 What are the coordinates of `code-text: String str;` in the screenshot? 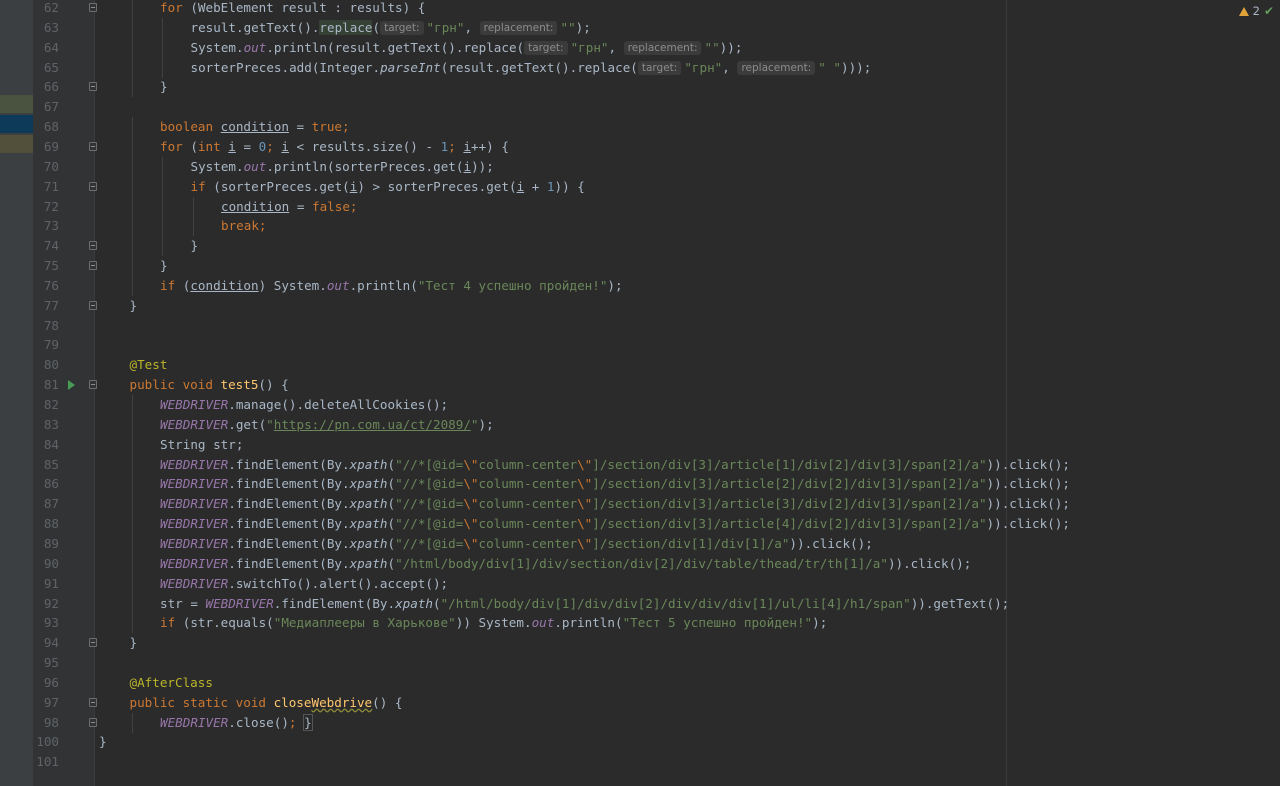 It's located at (201, 445).